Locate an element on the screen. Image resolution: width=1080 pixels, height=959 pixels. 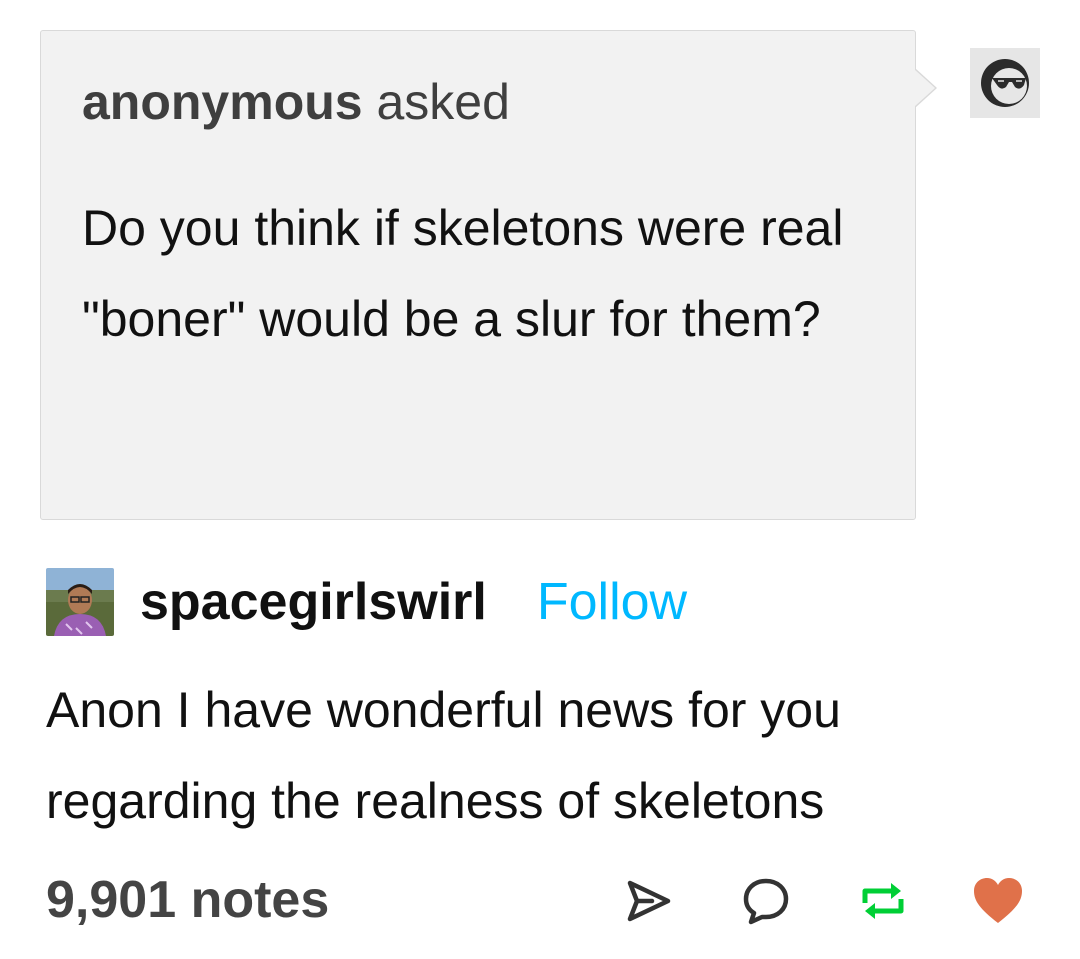
post-actions is located at coordinates (830, 901).